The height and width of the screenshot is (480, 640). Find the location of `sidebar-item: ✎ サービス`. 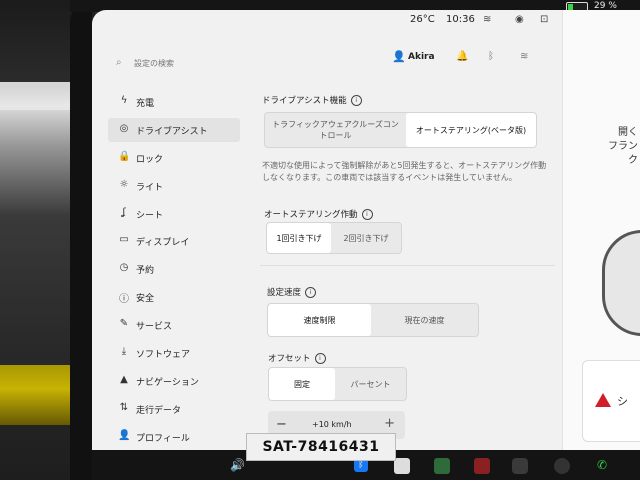

sidebar-item: ✎ サービス is located at coordinates (174, 325).